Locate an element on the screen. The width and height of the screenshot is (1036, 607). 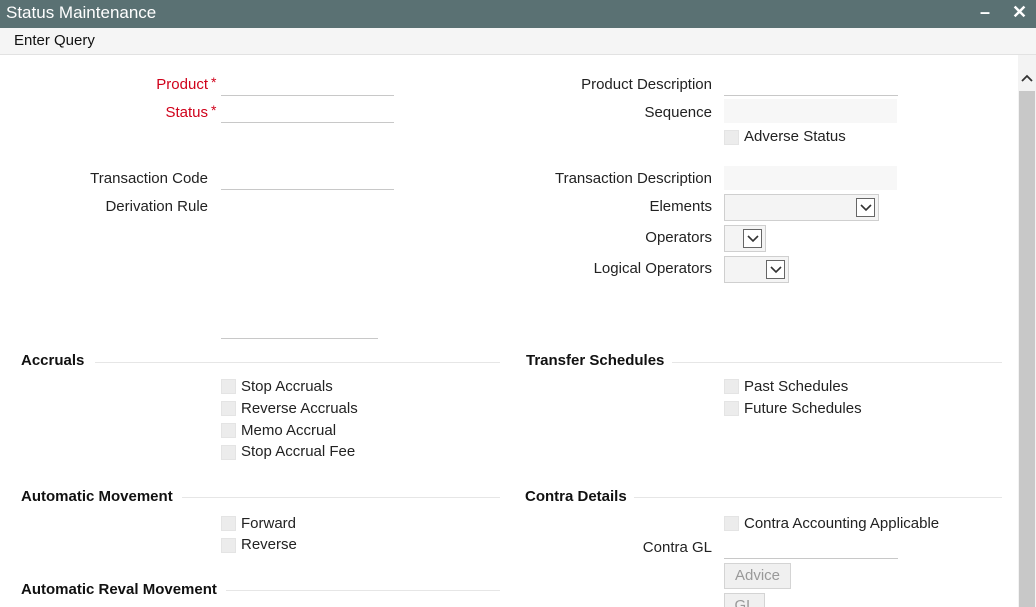
product-required-marker: * is located at coordinates (214, 82).